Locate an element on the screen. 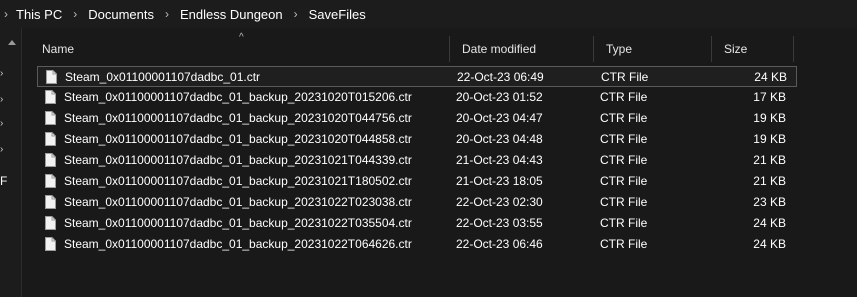 The image size is (857, 297). scroll-up-arrow-icon is located at coordinates (12, 42).